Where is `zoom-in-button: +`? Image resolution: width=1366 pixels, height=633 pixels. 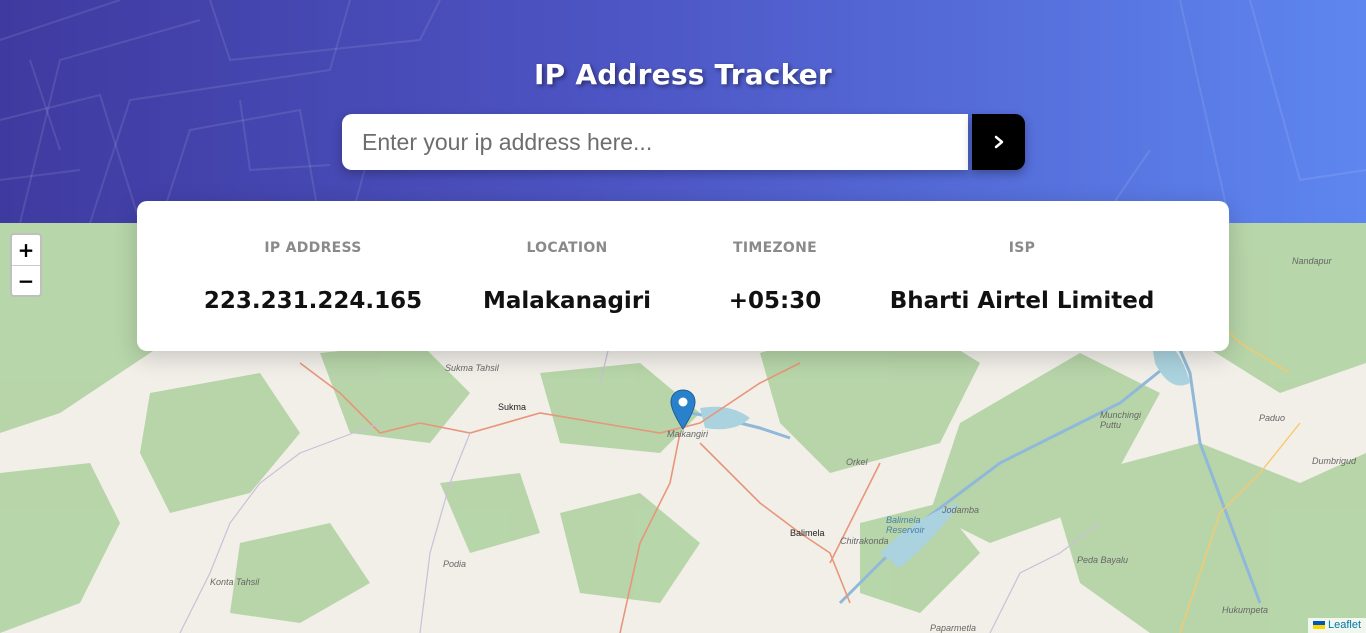
zoom-in-button: + is located at coordinates (26, 250).